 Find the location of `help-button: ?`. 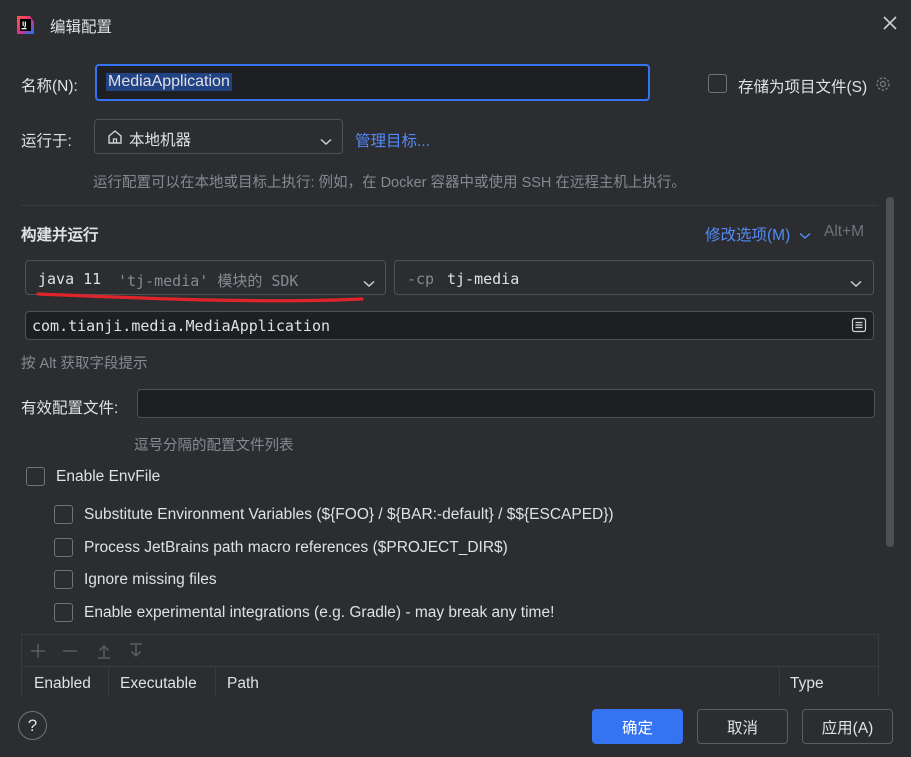

help-button: ? is located at coordinates (32, 725).